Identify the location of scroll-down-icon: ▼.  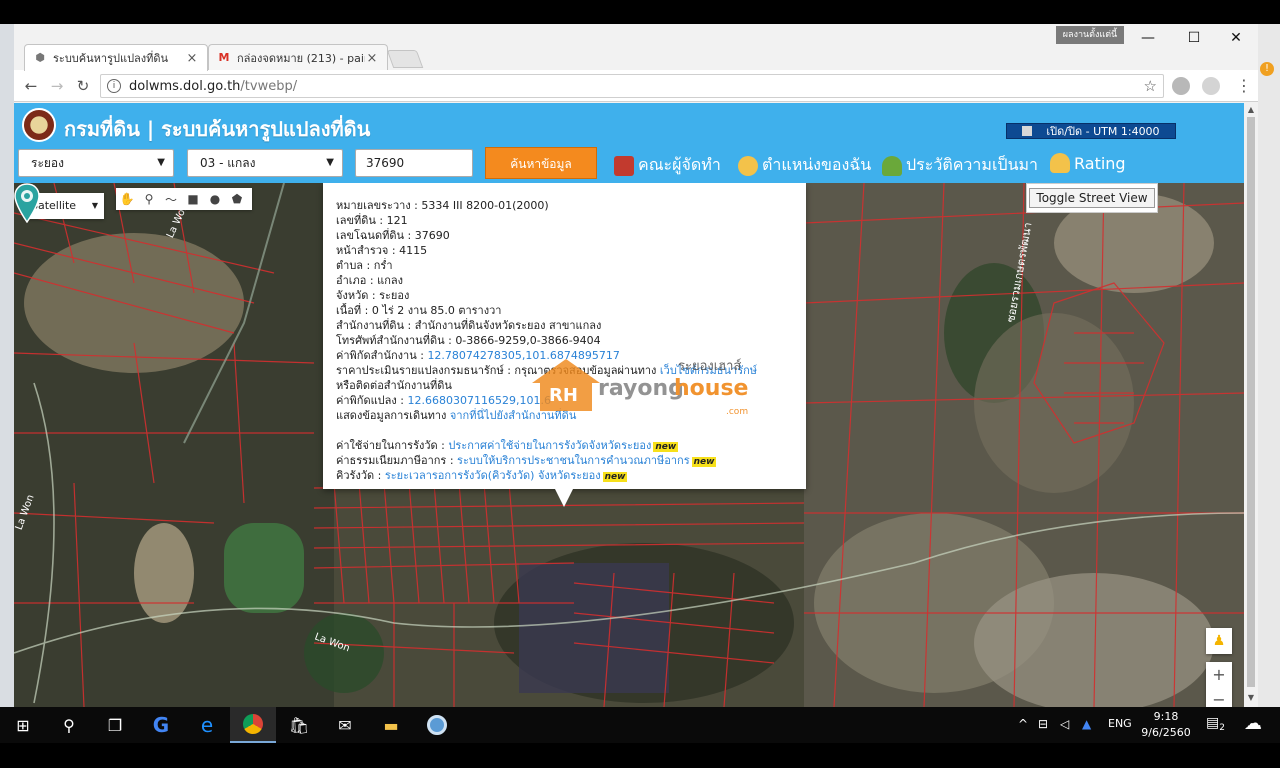
(1251, 698).